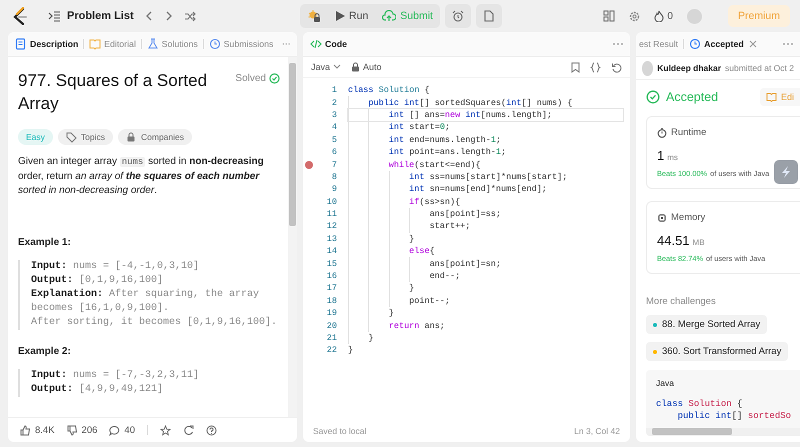 The width and height of the screenshot is (800, 447). I want to click on challenge-link: 360. Sort Transformed Array, so click(717, 351).